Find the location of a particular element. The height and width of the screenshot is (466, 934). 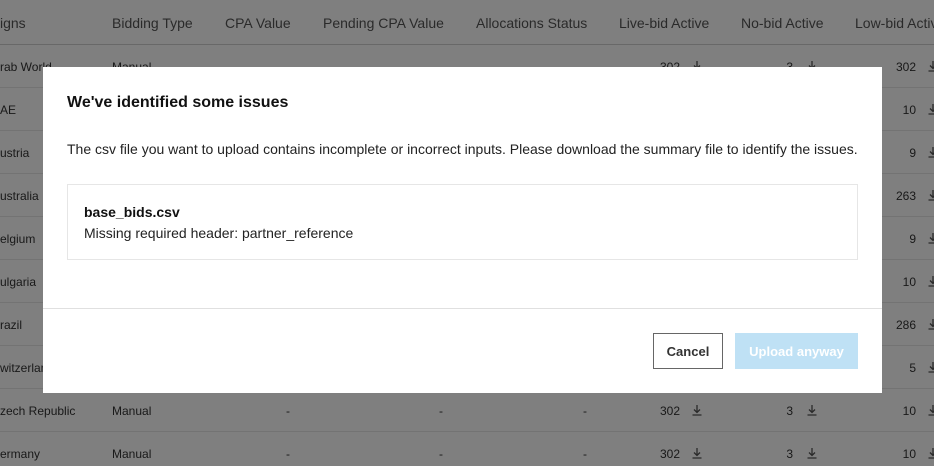

upload-anyway-button: Upload anyway is located at coordinates (796, 351).